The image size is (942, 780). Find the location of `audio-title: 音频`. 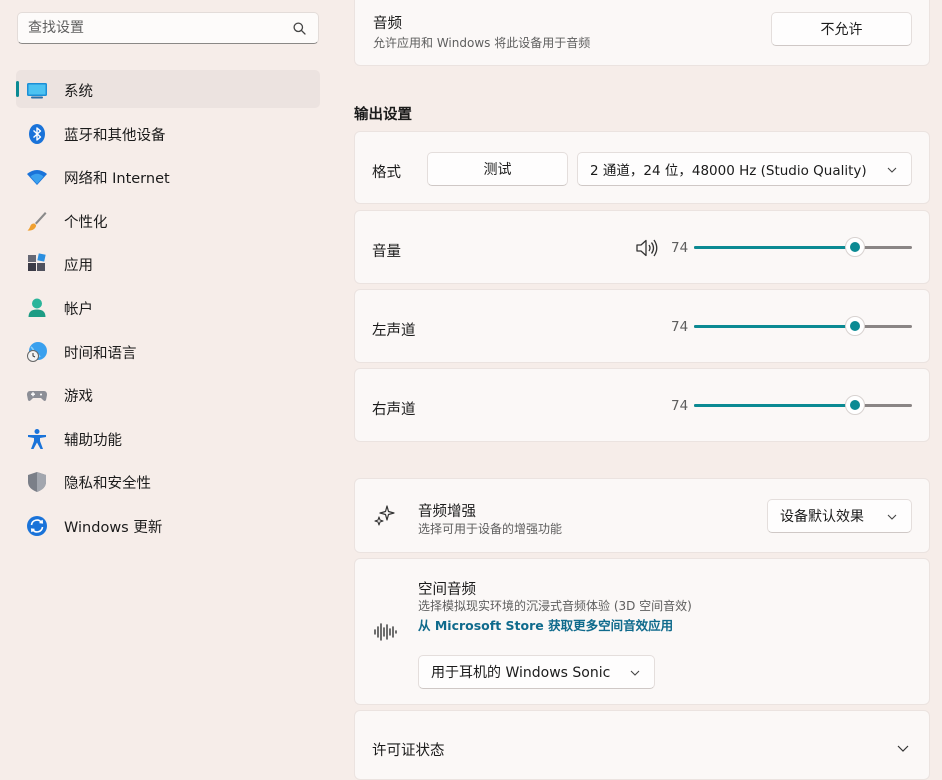

audio-title: 音频 is located at coordinates (387, 24).